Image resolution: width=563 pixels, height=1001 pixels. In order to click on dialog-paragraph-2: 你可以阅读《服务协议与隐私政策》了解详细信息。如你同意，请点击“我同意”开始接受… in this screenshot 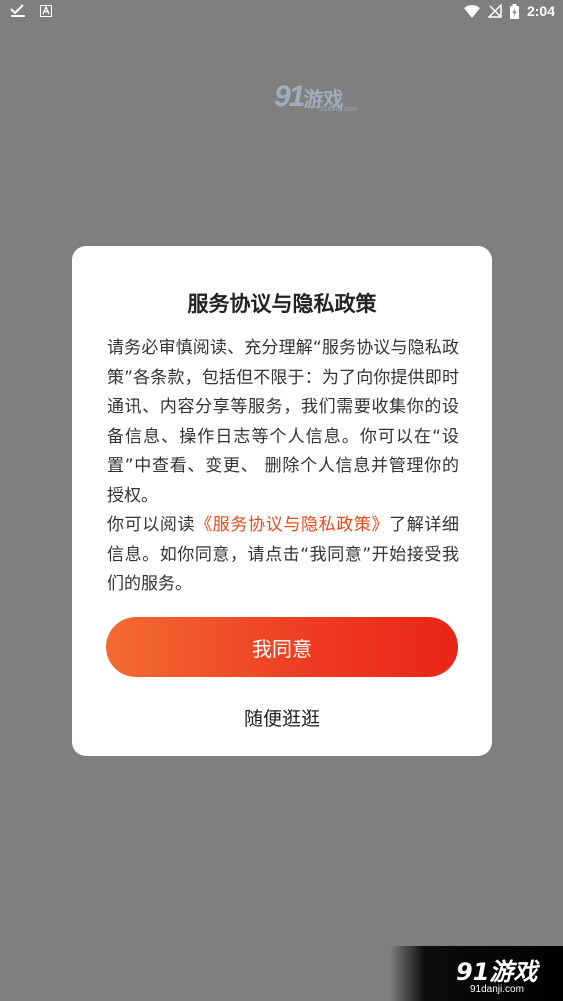, I will do `click(283, 555)`.